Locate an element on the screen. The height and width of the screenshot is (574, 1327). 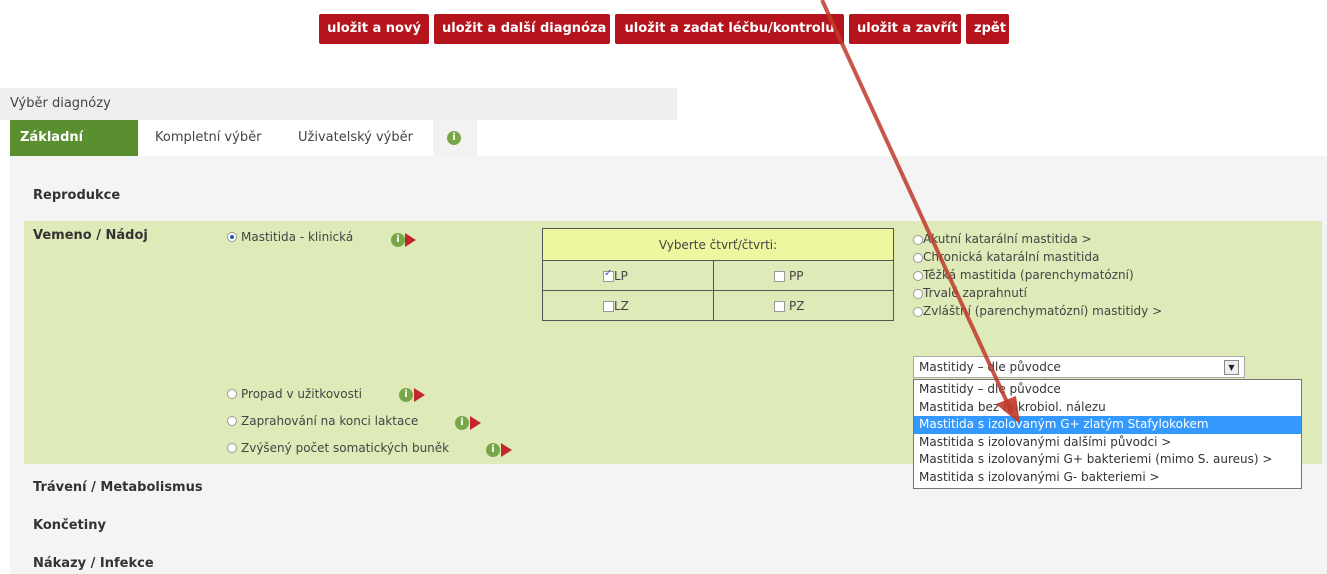
save-close-button: uložit a zavřít is located at coordinates (905, 29).